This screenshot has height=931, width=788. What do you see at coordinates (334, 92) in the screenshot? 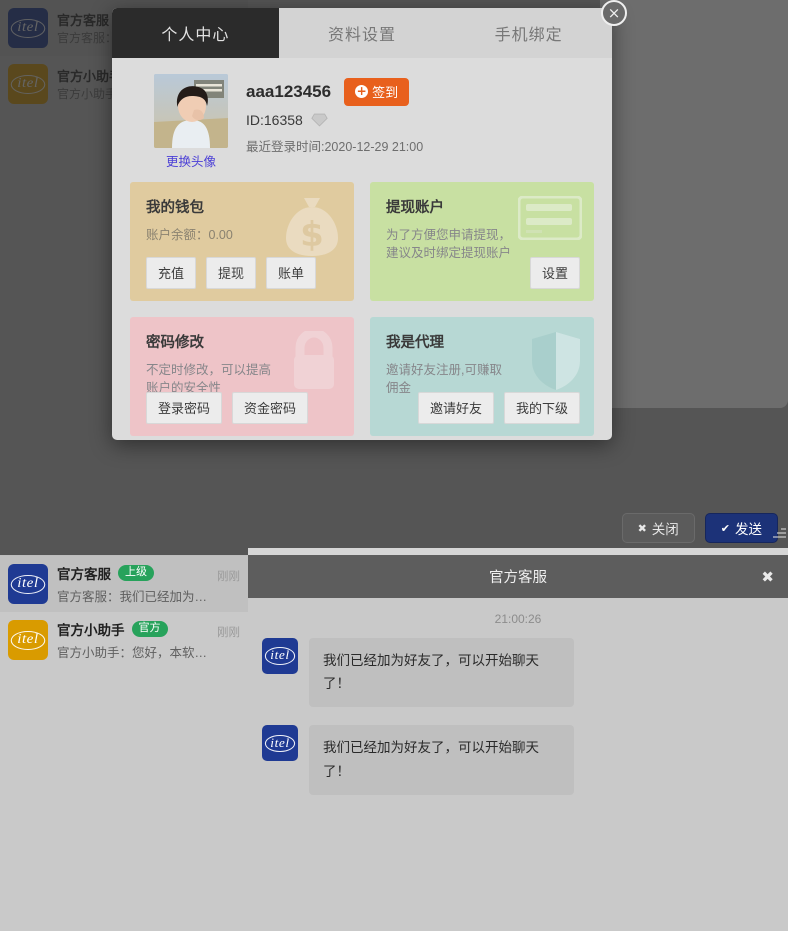
I see `username-row: aaa123456 + 签到` at bounding box center [334, 92].